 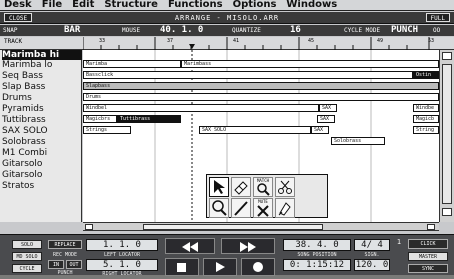 I want to click on menu-windows: Windows, so click(x=312, y=5).